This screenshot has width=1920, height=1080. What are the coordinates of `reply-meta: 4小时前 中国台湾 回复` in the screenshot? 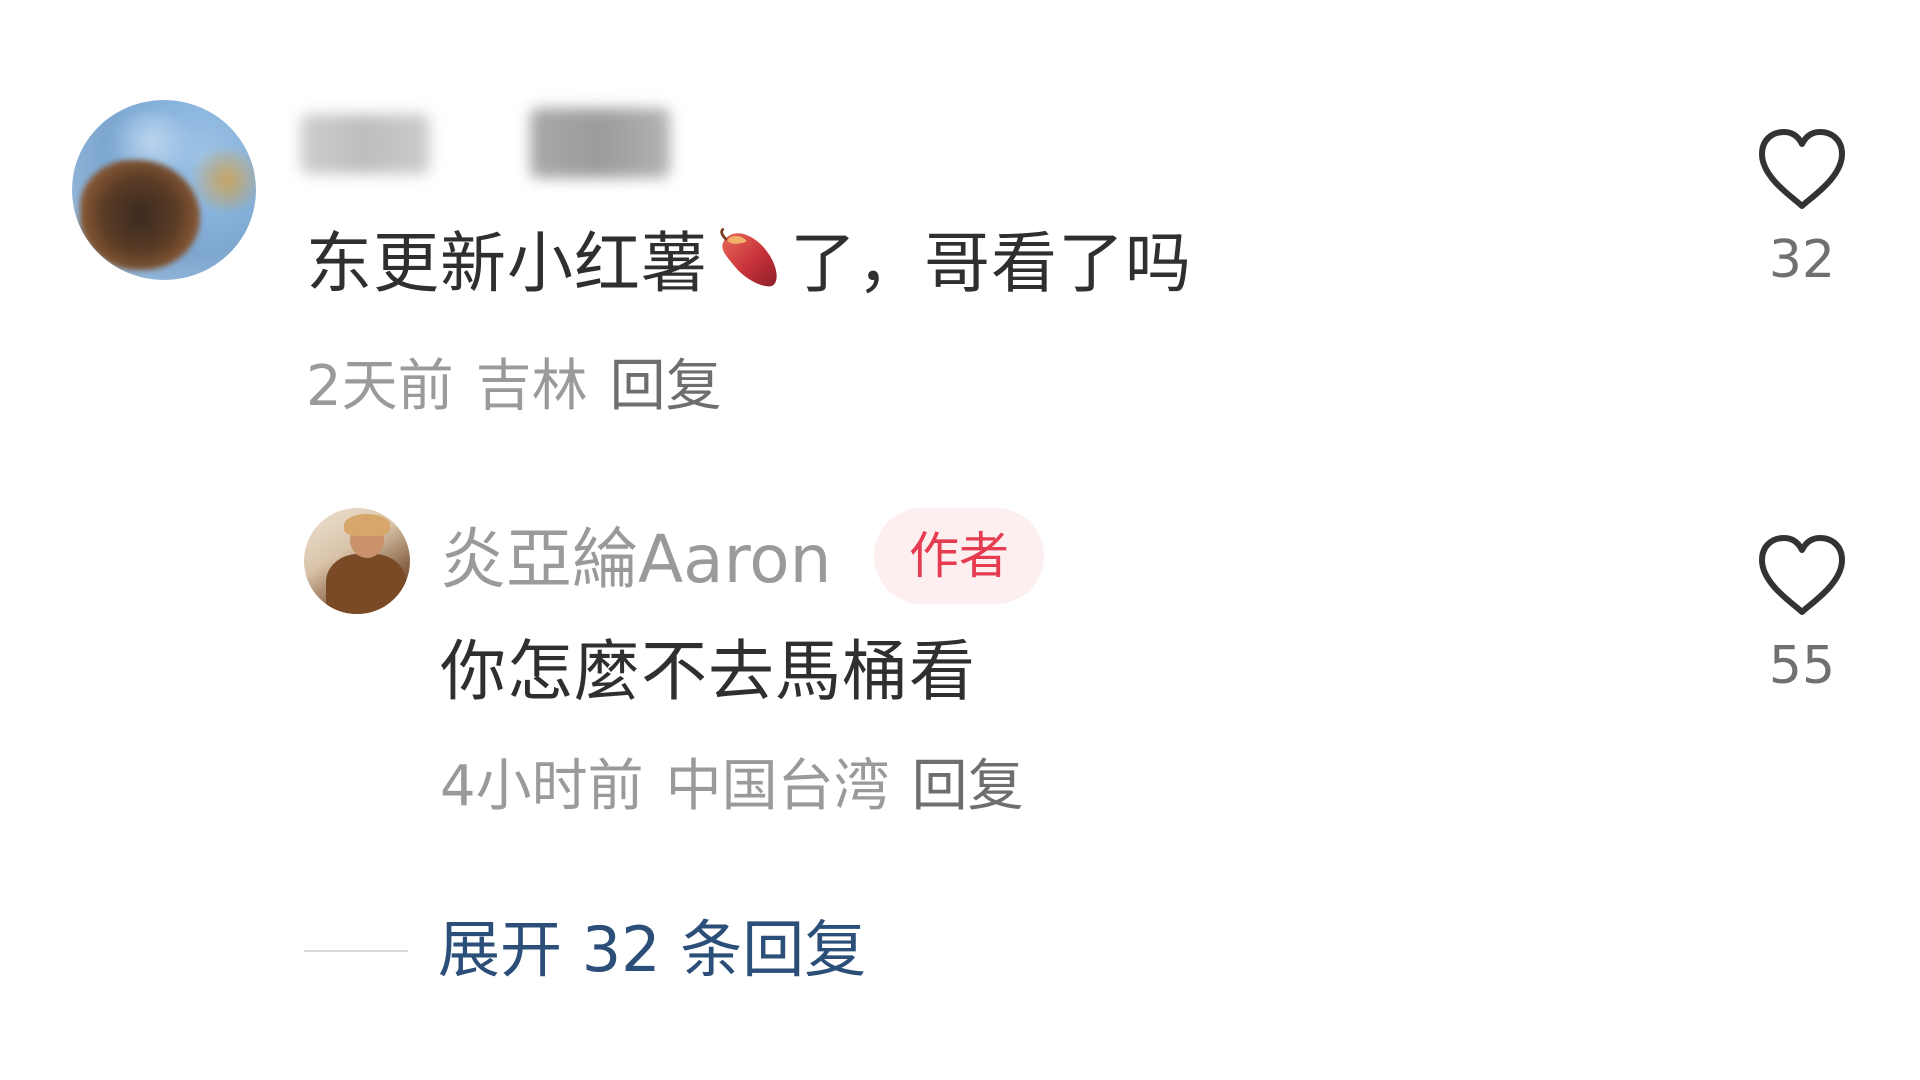 It's located at (743, 787).